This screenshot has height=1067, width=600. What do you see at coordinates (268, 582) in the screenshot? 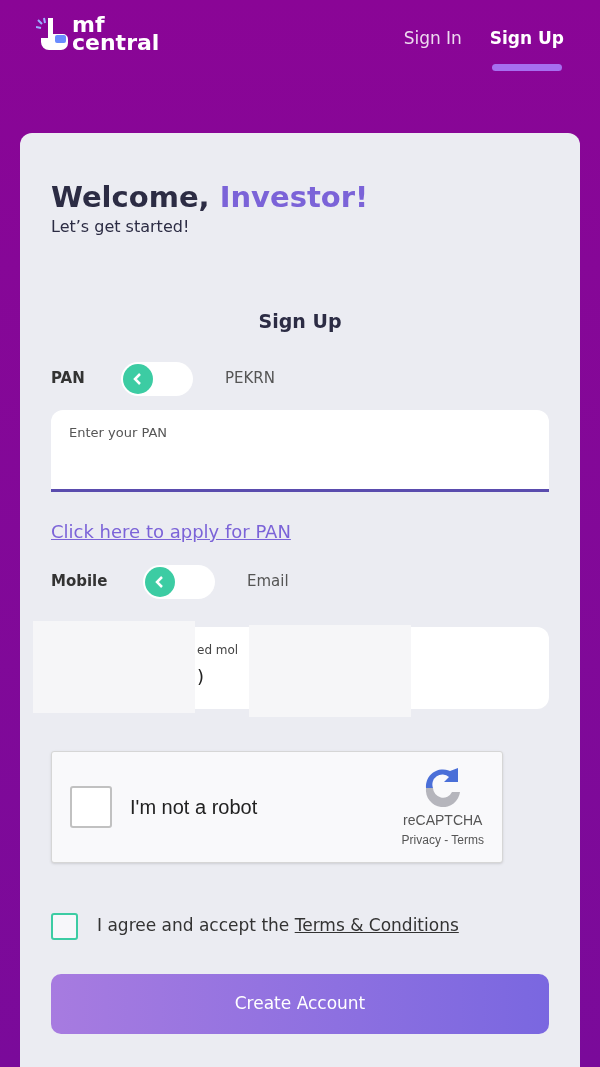
I see `switch-label: Email` at bounding box center [268, 582].